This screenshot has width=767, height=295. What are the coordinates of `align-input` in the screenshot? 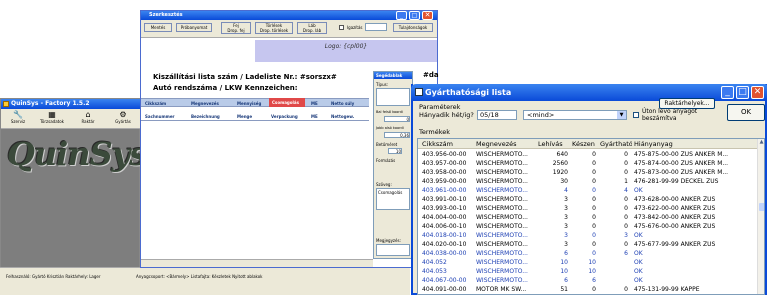 It's located at (376, 27).